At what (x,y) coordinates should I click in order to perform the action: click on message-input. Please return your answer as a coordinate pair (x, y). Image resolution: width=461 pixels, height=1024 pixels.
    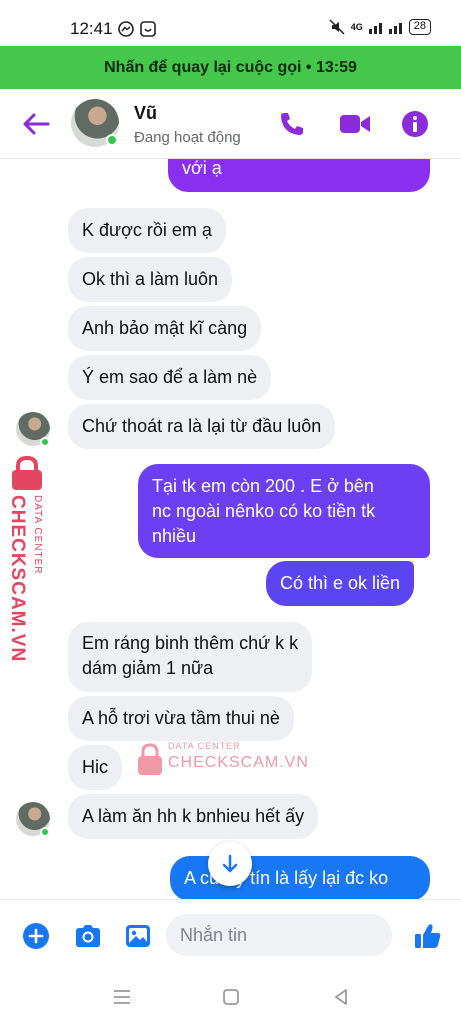
    Looking at the image, I should click on (279, 935).